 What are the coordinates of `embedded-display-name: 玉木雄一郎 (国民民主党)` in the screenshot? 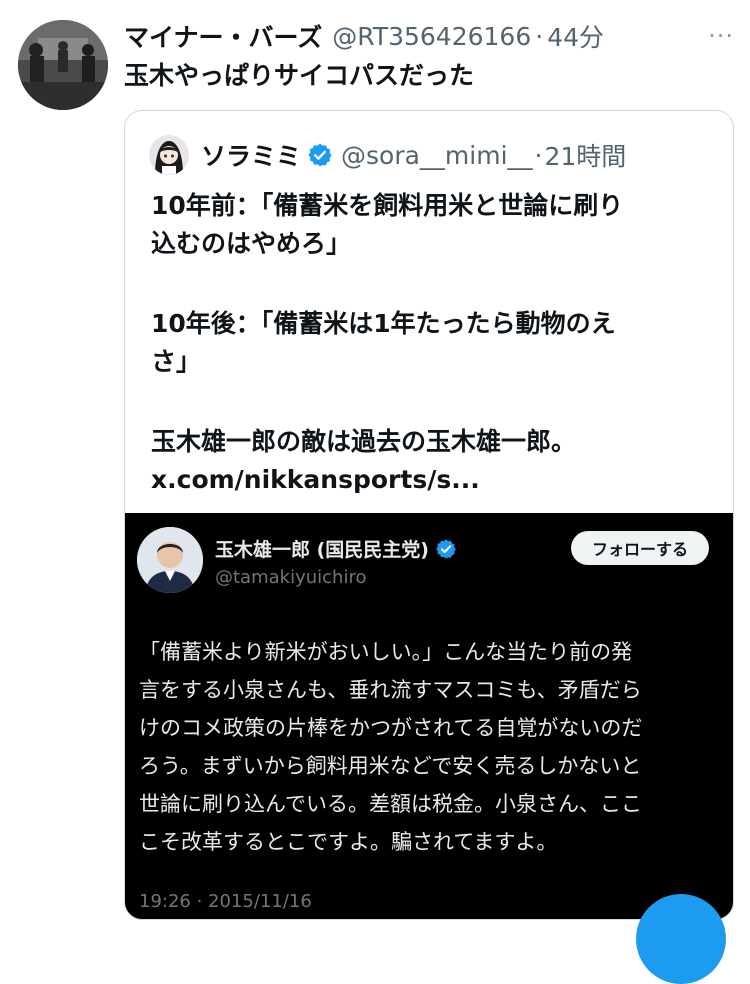 It's located at (336, 548).